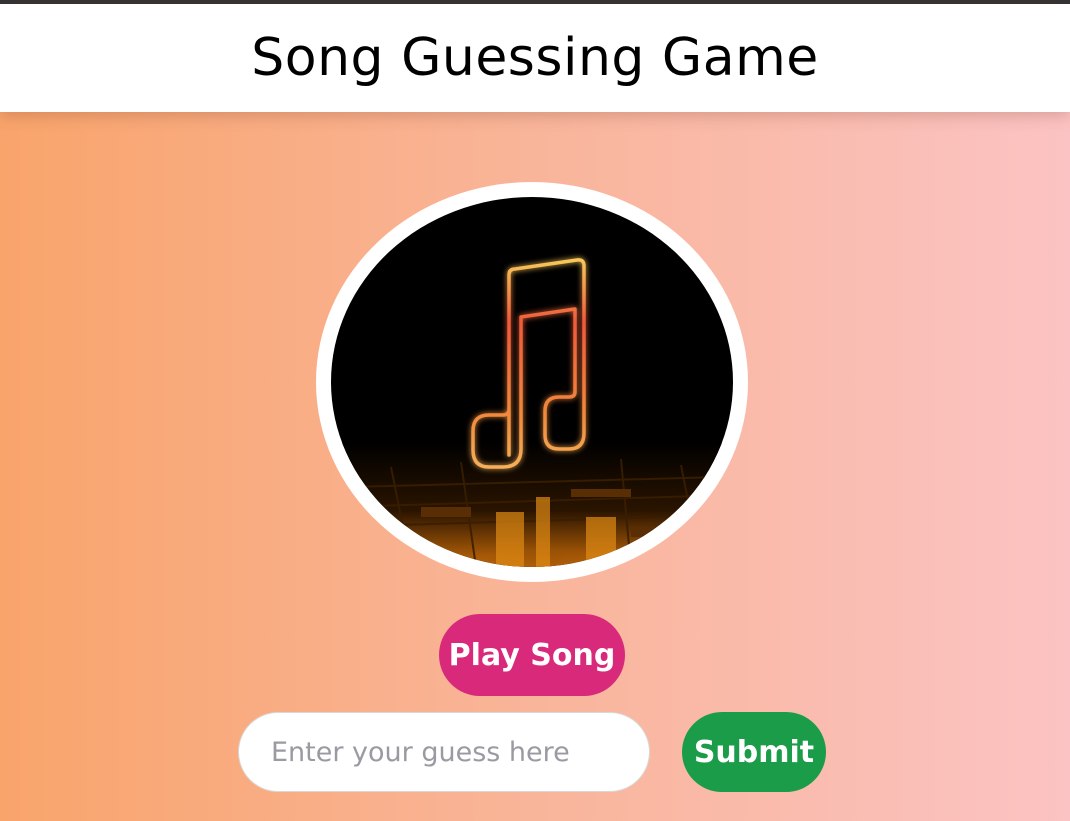 This screenshot has height=821, width=1070. I want to click on music-note-icon, so click(532, 412).